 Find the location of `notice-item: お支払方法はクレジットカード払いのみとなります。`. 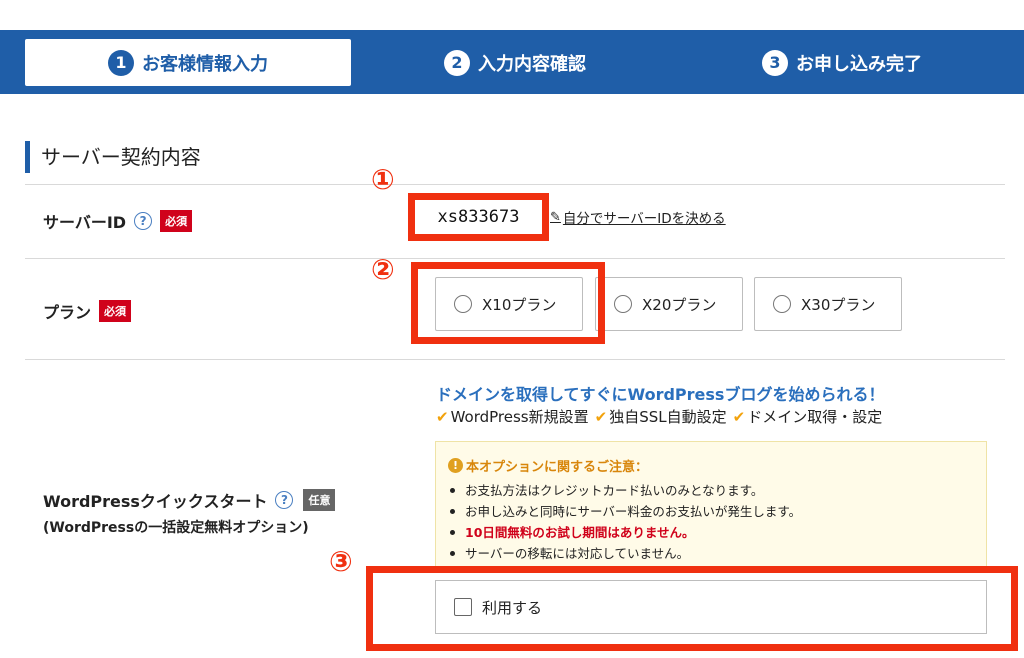

notice-item: お支払方法はクレジットカード払いのみとなります。 is located at coordinates (711, 490).